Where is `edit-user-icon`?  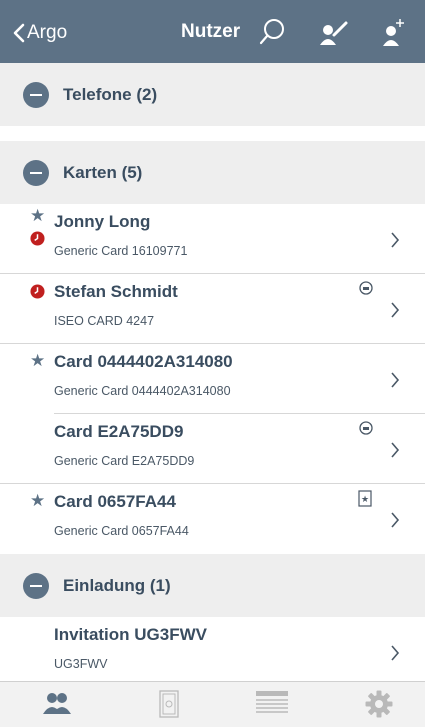
edit-user-icon is located at coordinates (334, 32).